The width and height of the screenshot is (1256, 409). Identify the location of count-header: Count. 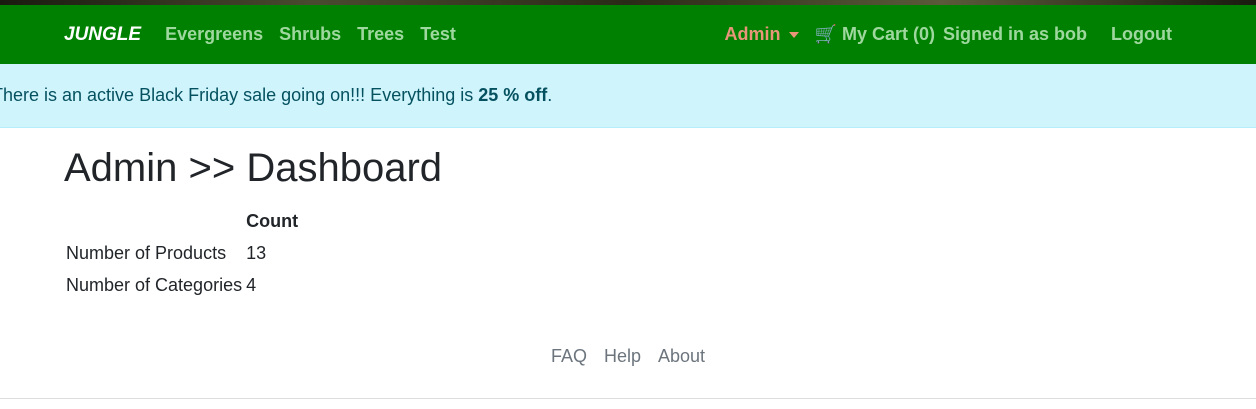
(272, 220).